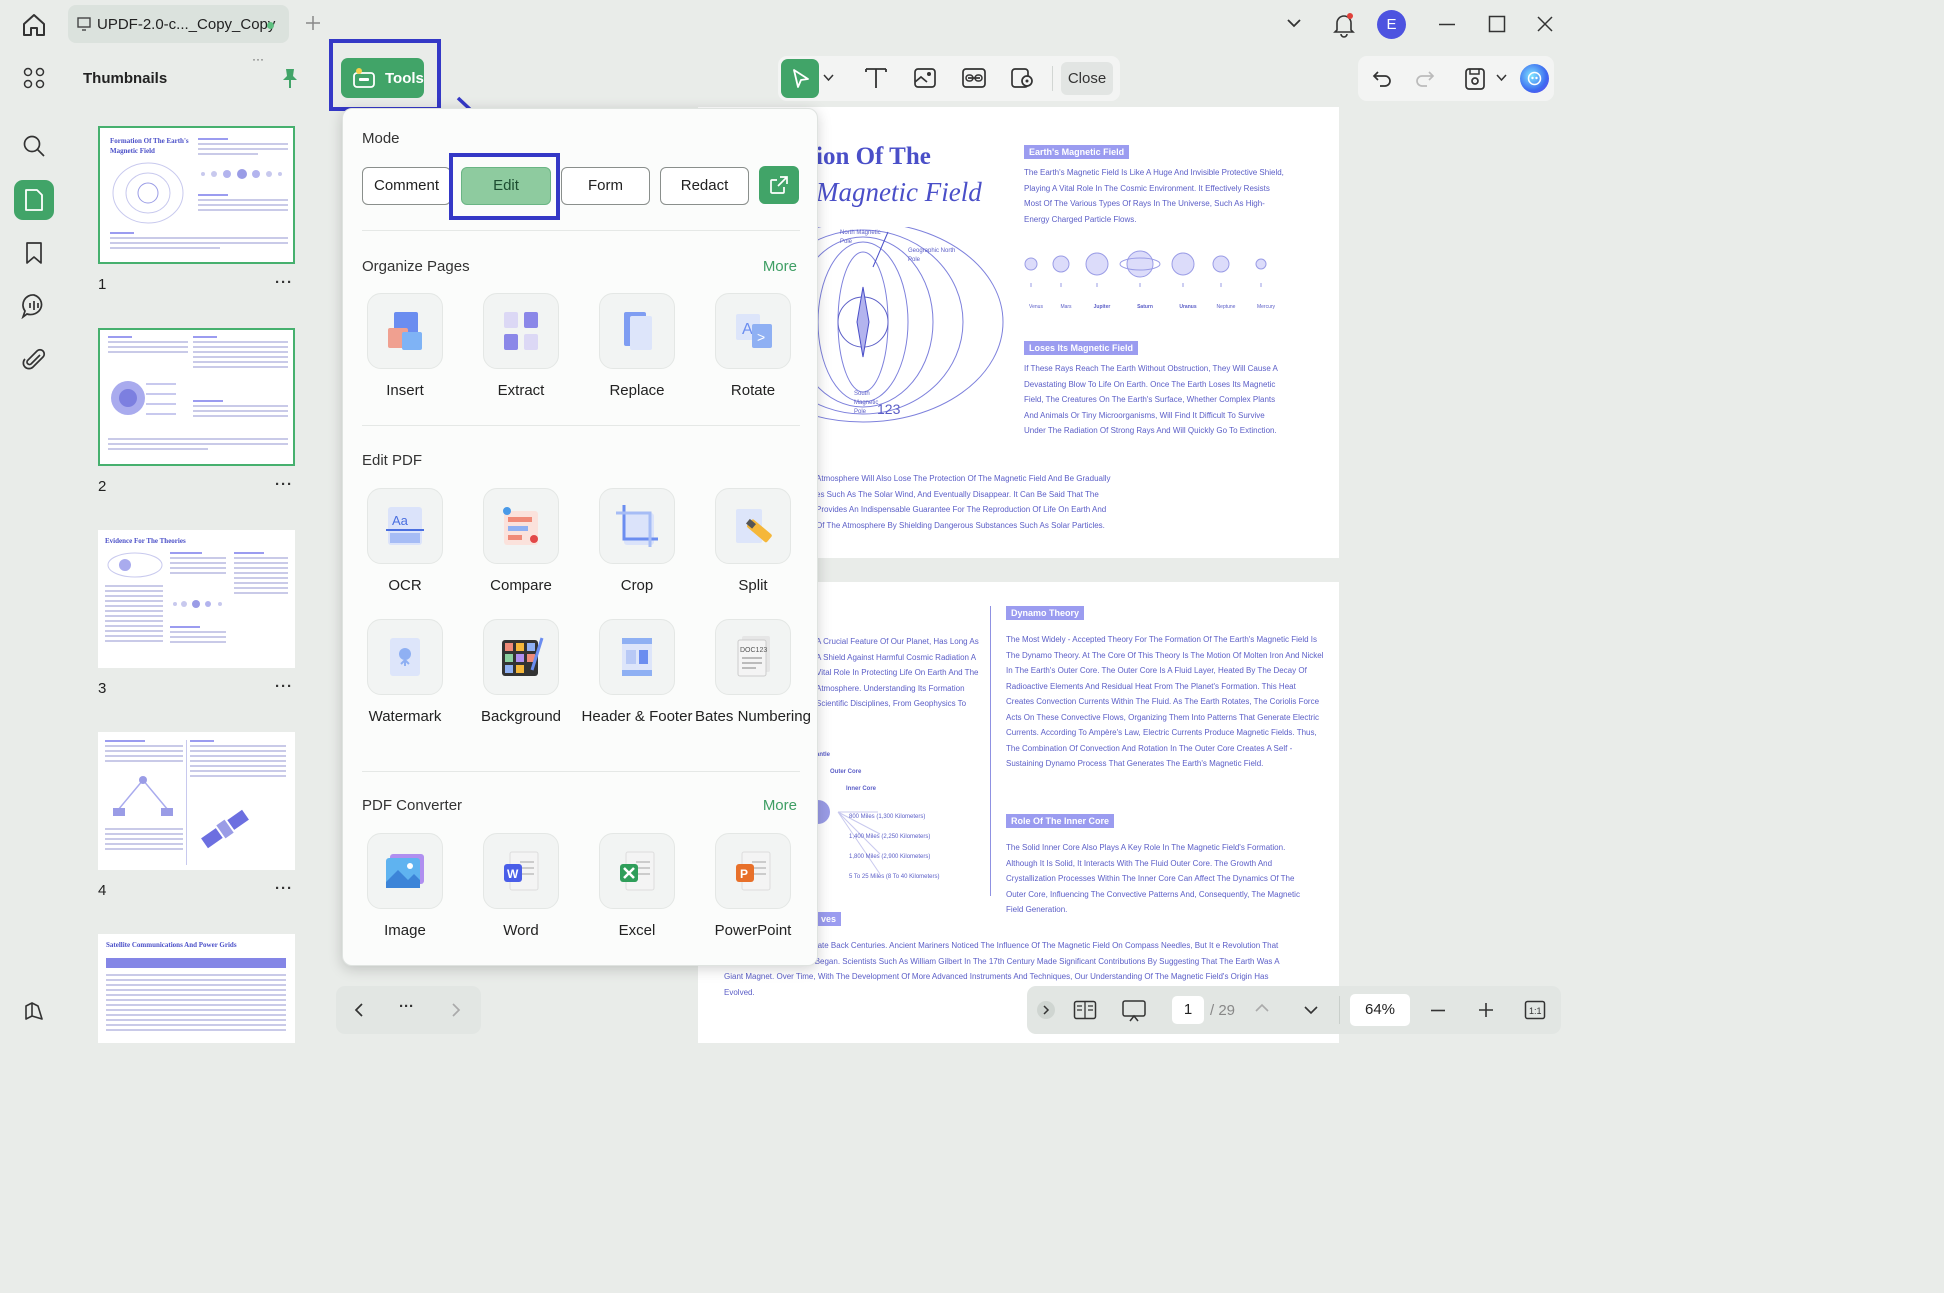  I want to click on page-title-line2: Magnetic Field, so click(899, 192).